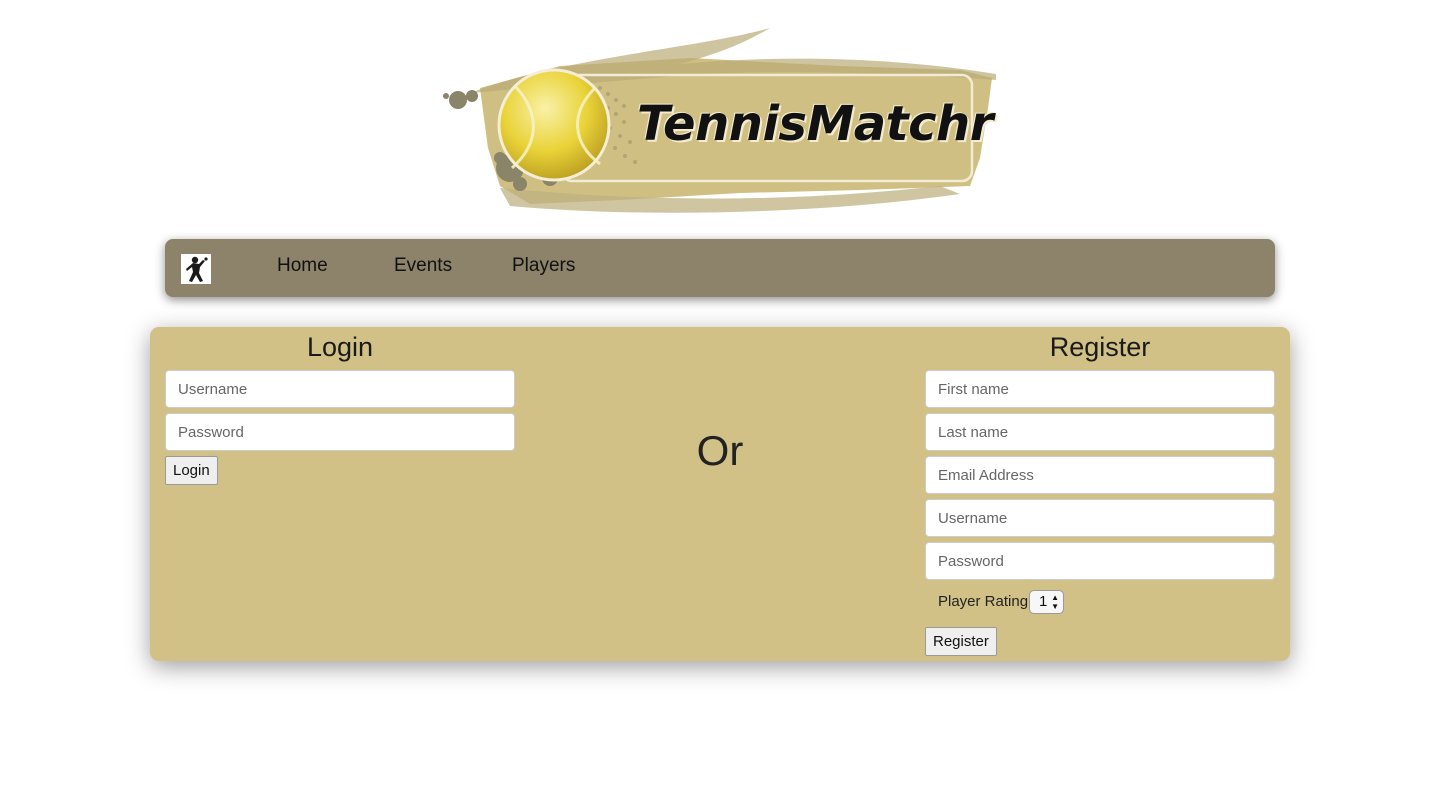 The width and height of the screenshot is (1440, 789). Describe the element at coordinates (1055, 602) in the screenshot. I see `select-arrows-icon: ▲ ▼` at that location.